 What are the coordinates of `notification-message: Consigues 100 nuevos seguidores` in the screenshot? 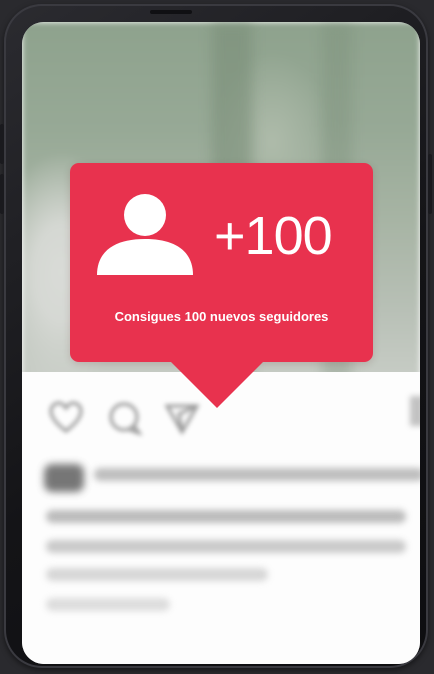 It's located at (221, 316).